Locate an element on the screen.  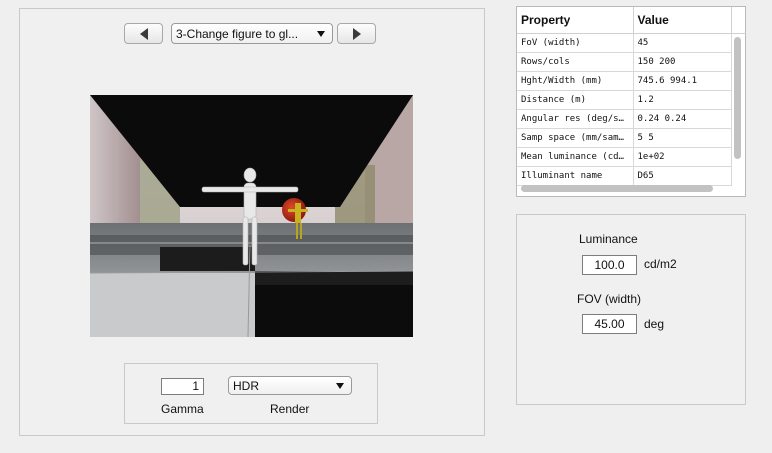
table-row: Angular res (deg/samp) 0.24 0.24 is located at coordinates (624, 119).